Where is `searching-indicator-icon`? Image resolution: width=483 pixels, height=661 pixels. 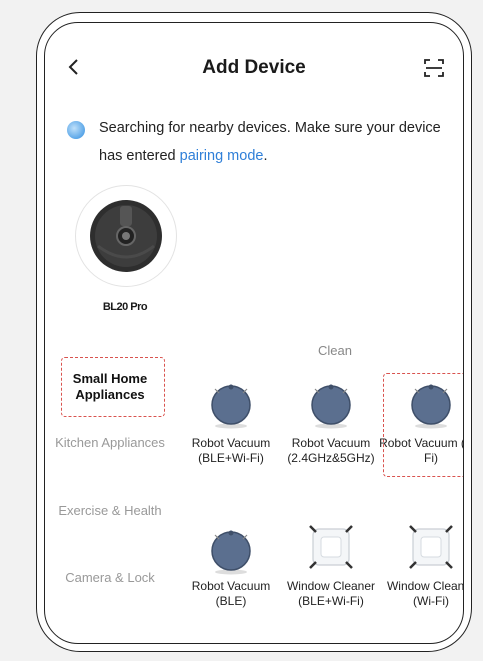 searching-indicator-icon is located at coordinates (76, 130).